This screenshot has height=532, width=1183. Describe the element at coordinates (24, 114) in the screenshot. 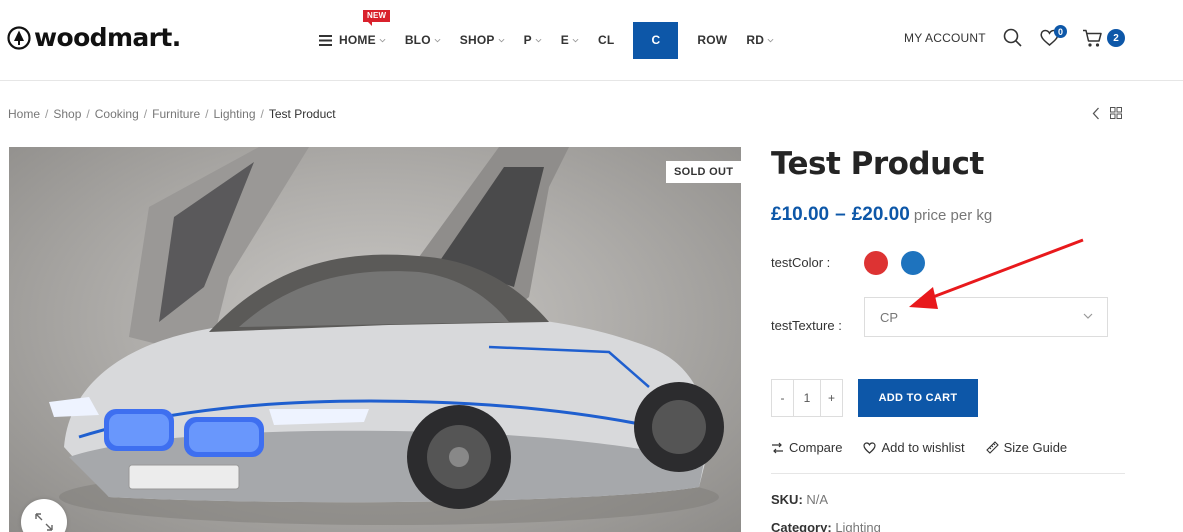

I see `breadcrumb-link-home: Home` at that location.